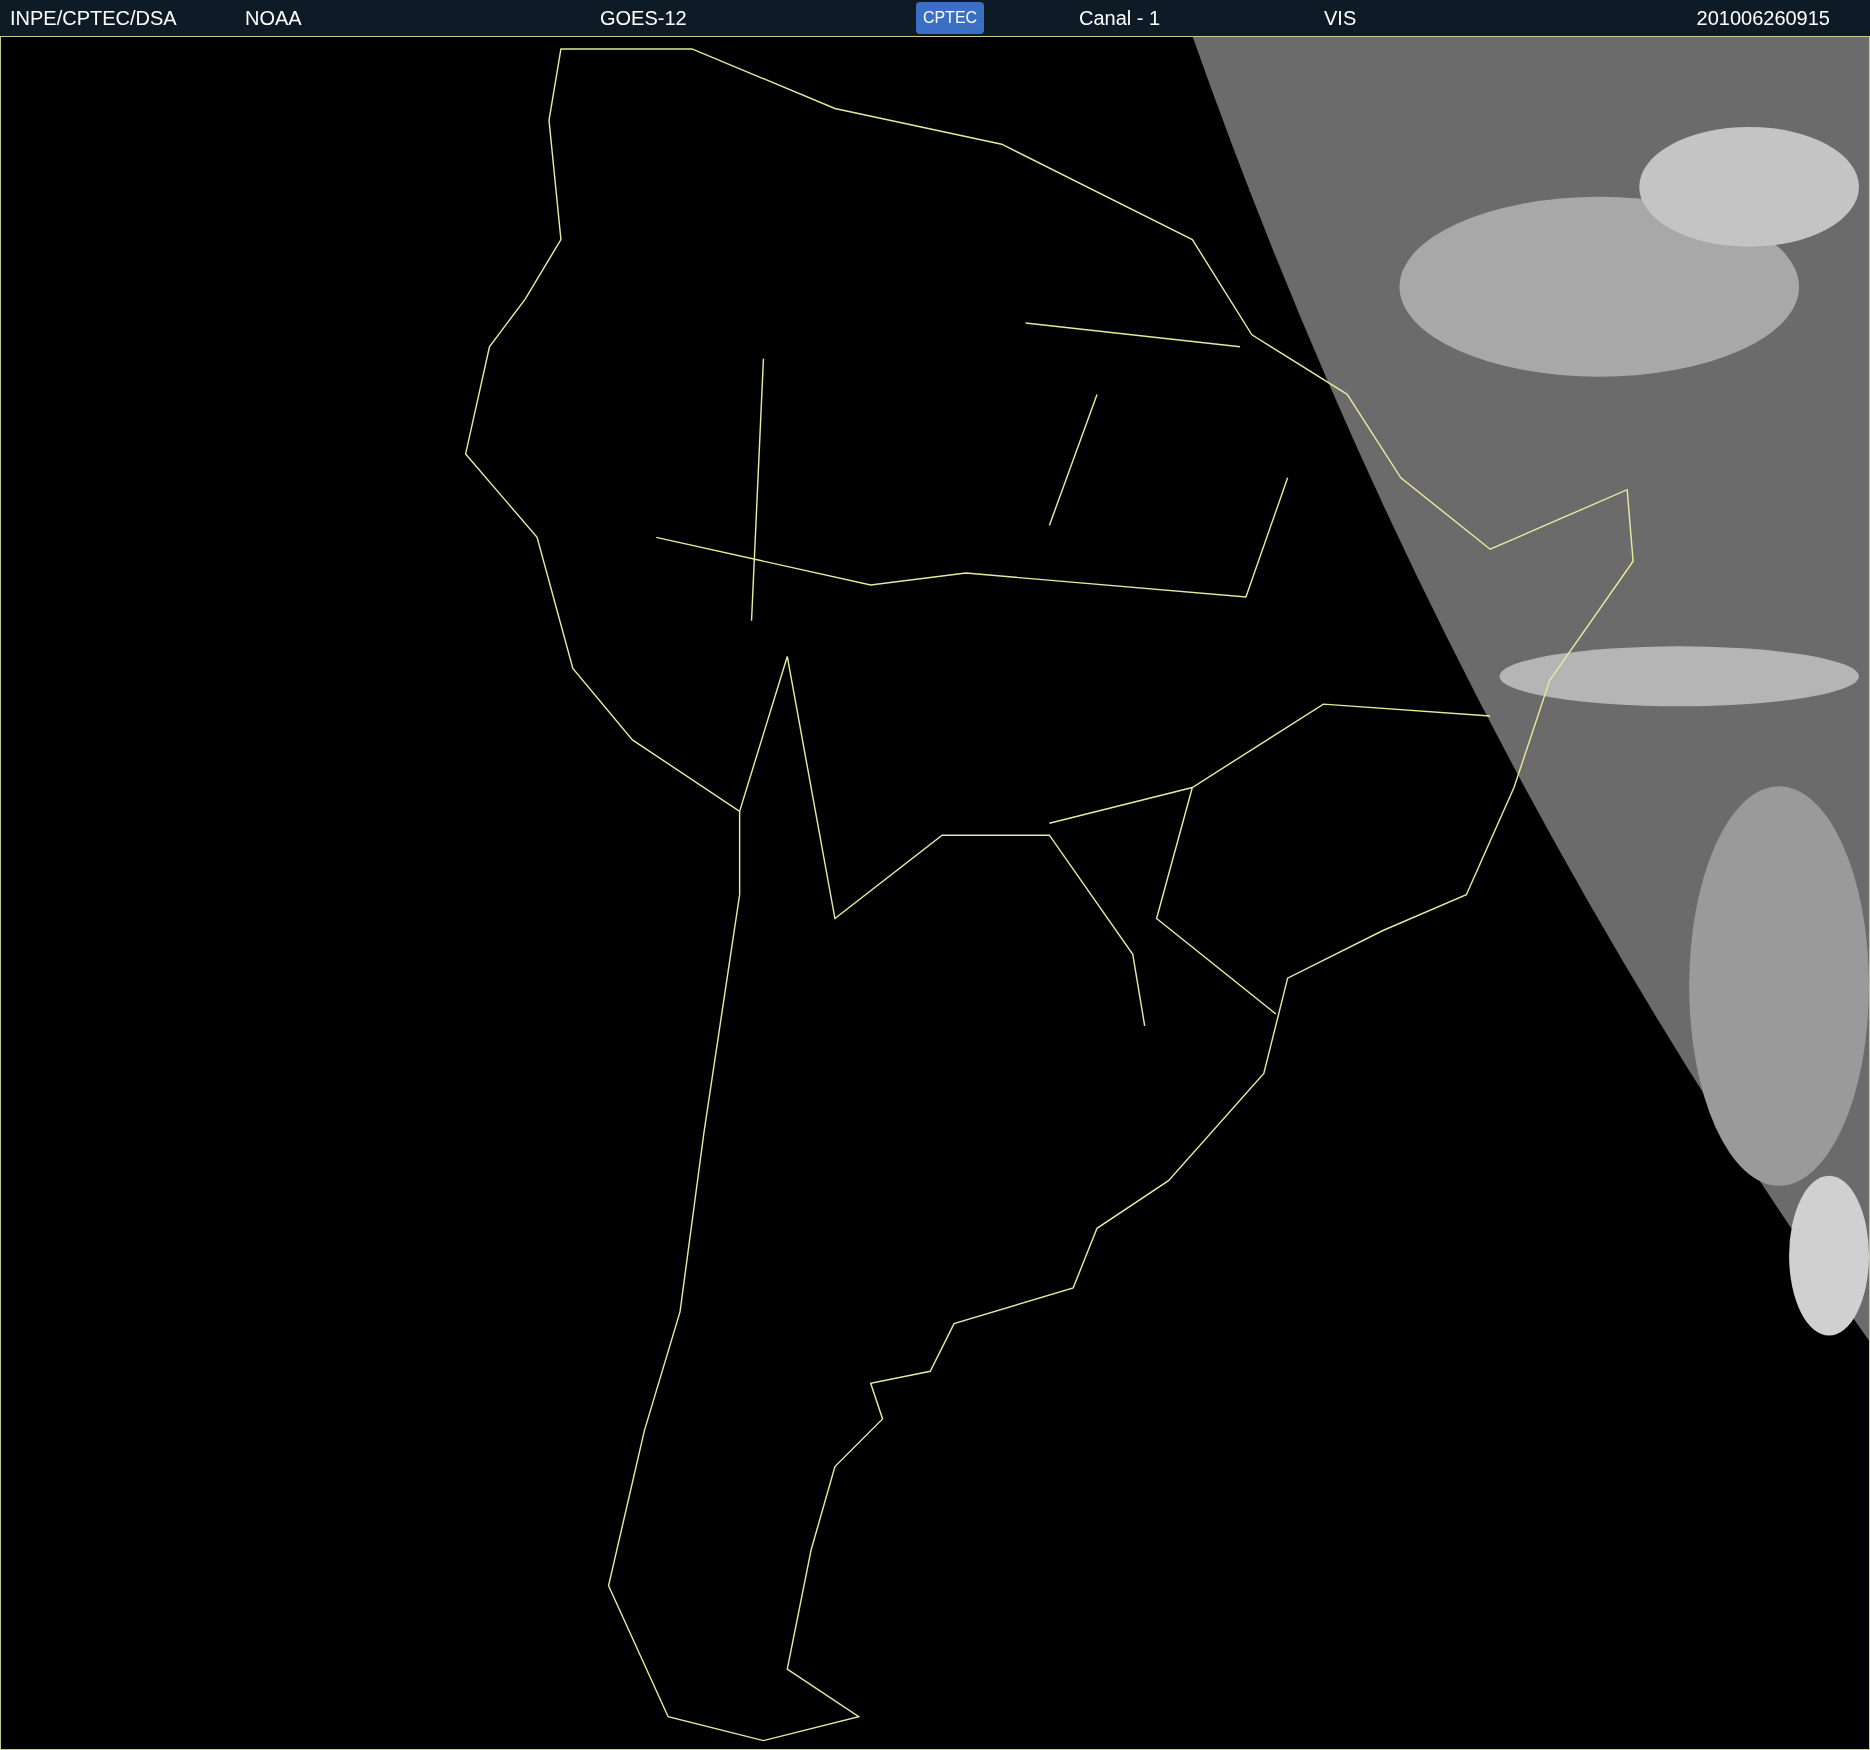 This screenshot has width=1870, height=1750. Describe the element at coordinates (950, 17) in the screenshot. I see `logo: CPTEC` at that location.